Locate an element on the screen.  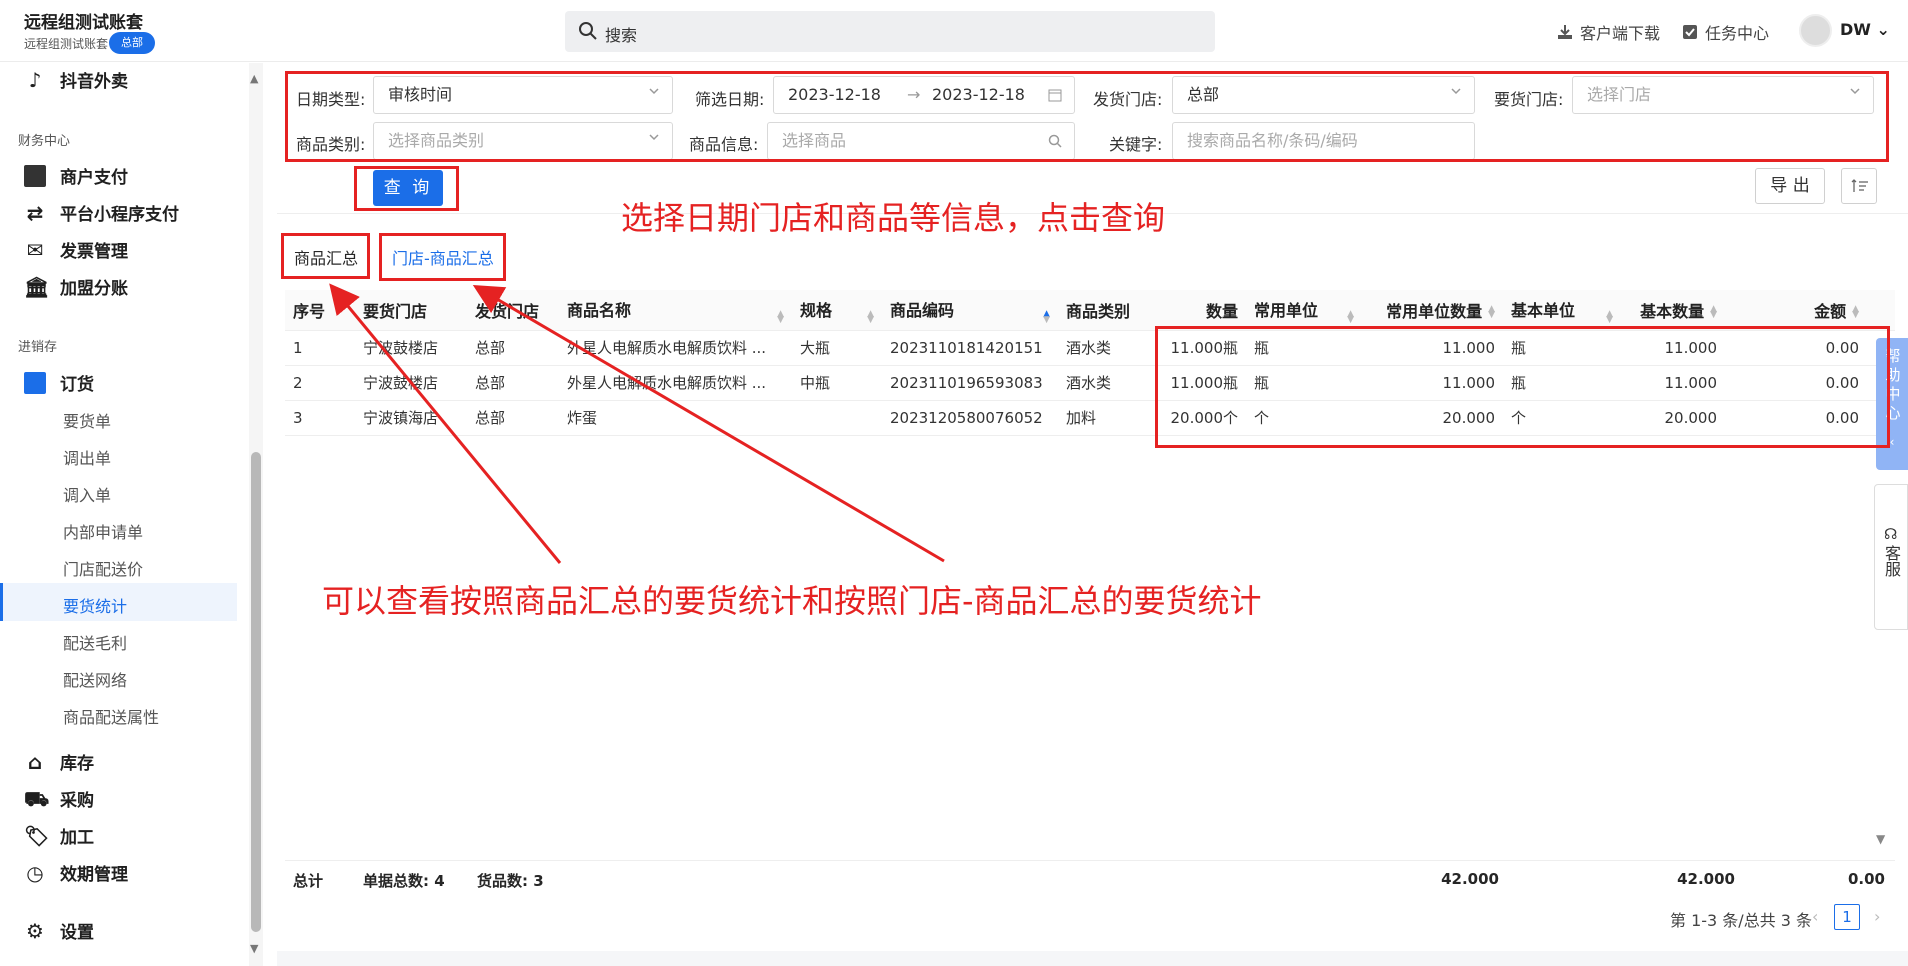
cell-base-qty: 11.000 is located at coordinates (1673, 348).